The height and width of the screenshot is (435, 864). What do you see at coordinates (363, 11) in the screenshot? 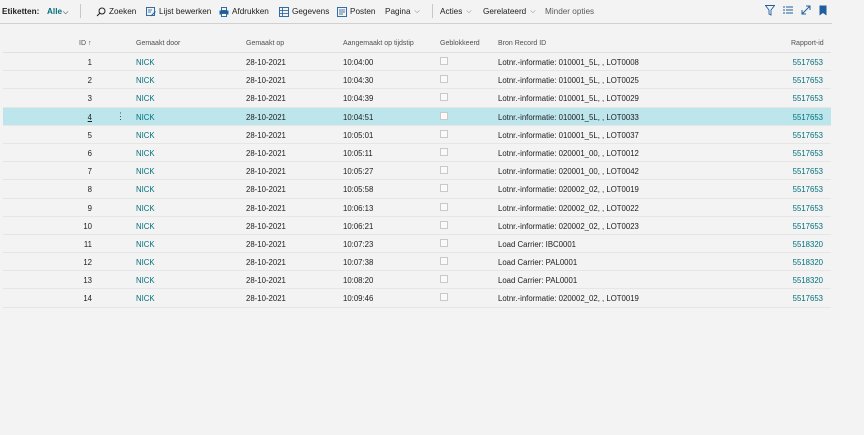
I see `entries-label: Posten` at bounding box center [363, 11].